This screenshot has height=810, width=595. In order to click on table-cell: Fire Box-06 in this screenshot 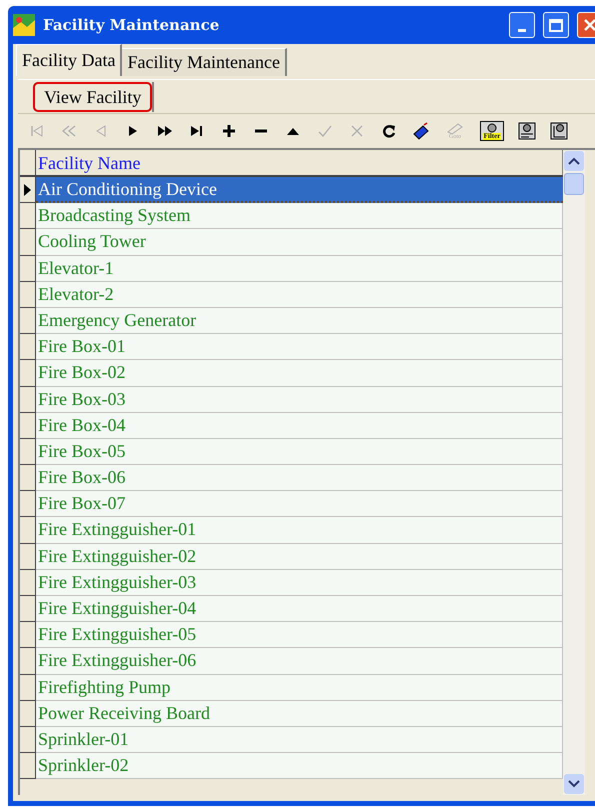, I will do `click(299, 478)`.